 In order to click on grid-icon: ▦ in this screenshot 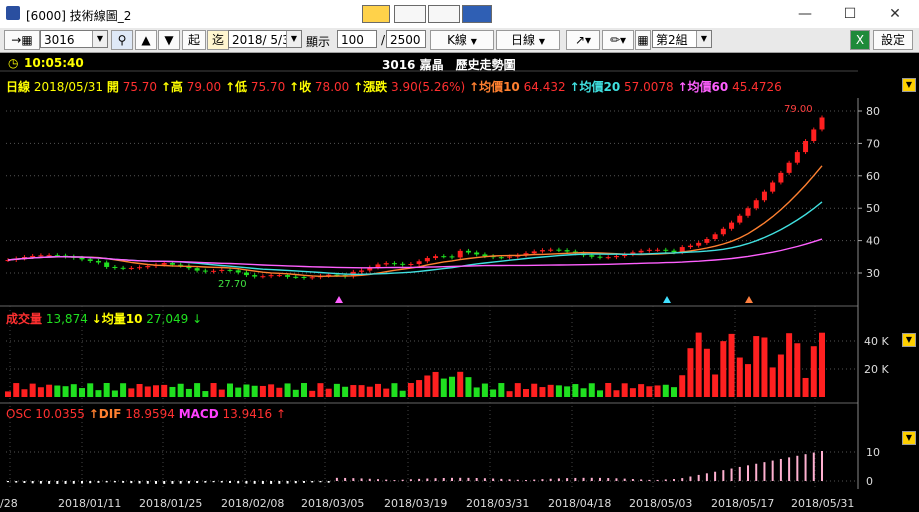, I will do `click(643, 40)`.